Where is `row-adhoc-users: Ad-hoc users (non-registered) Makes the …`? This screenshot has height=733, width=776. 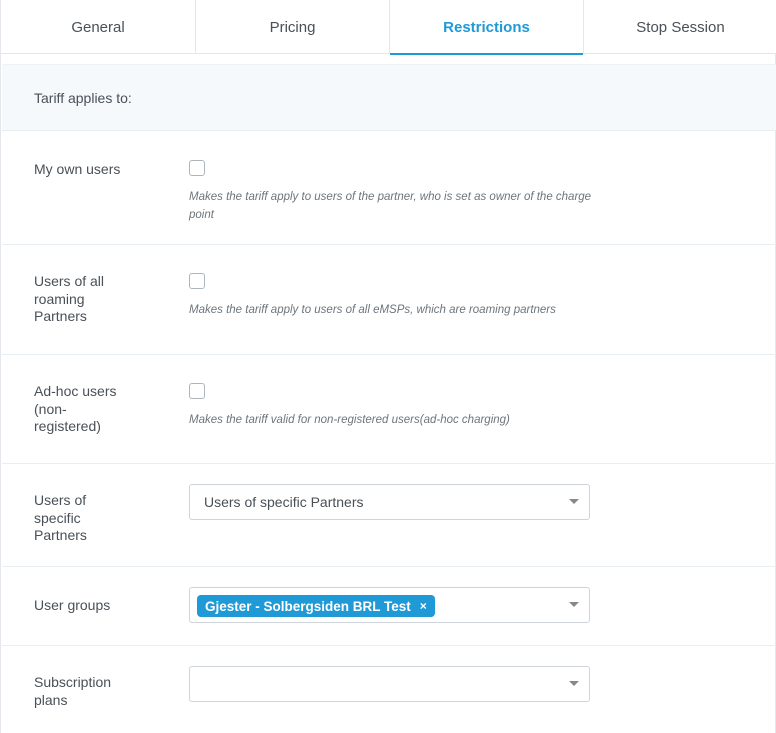
row-adhoc-users: Ad-hoc users (non-registered) Makes the … is located at coordinates (389, 409).